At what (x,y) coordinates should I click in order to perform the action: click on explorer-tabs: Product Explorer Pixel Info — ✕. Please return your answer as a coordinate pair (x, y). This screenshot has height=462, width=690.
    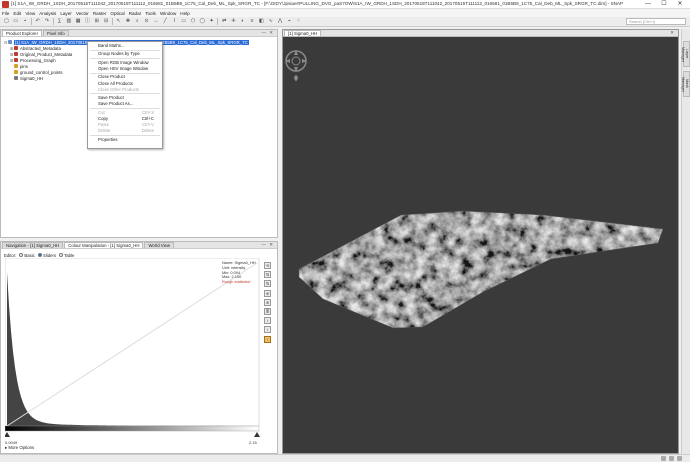
    Looking at the image, I should click on (139, 33).